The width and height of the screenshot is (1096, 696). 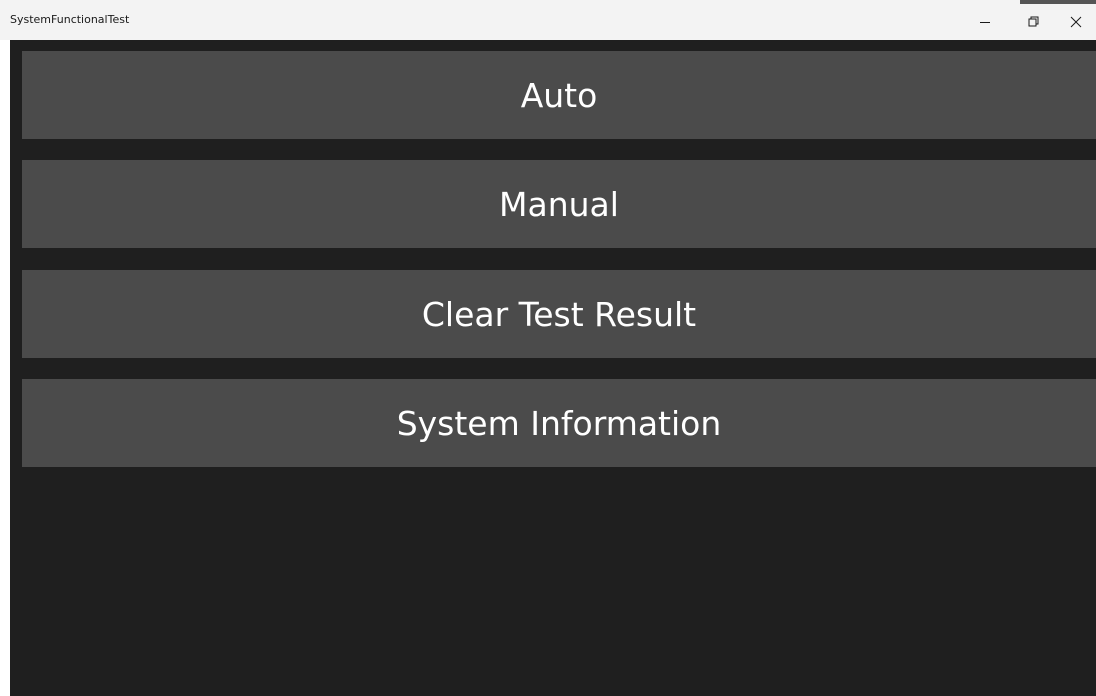 I want to click on window-title: SystemFunctionalTest, so click(x=70, y=19).